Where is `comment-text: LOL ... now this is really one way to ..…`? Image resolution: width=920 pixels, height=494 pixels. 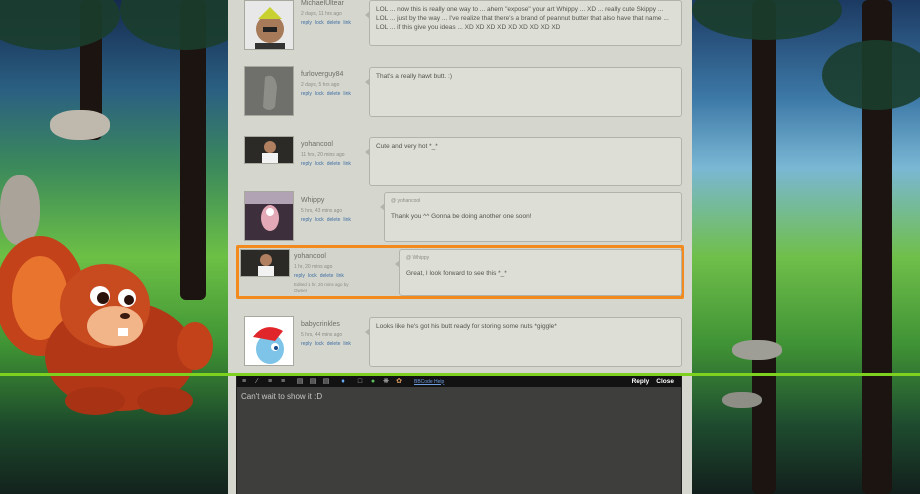 comment-text: LOL ... now this is really one way to ..… is located at coordinates (522, 18).